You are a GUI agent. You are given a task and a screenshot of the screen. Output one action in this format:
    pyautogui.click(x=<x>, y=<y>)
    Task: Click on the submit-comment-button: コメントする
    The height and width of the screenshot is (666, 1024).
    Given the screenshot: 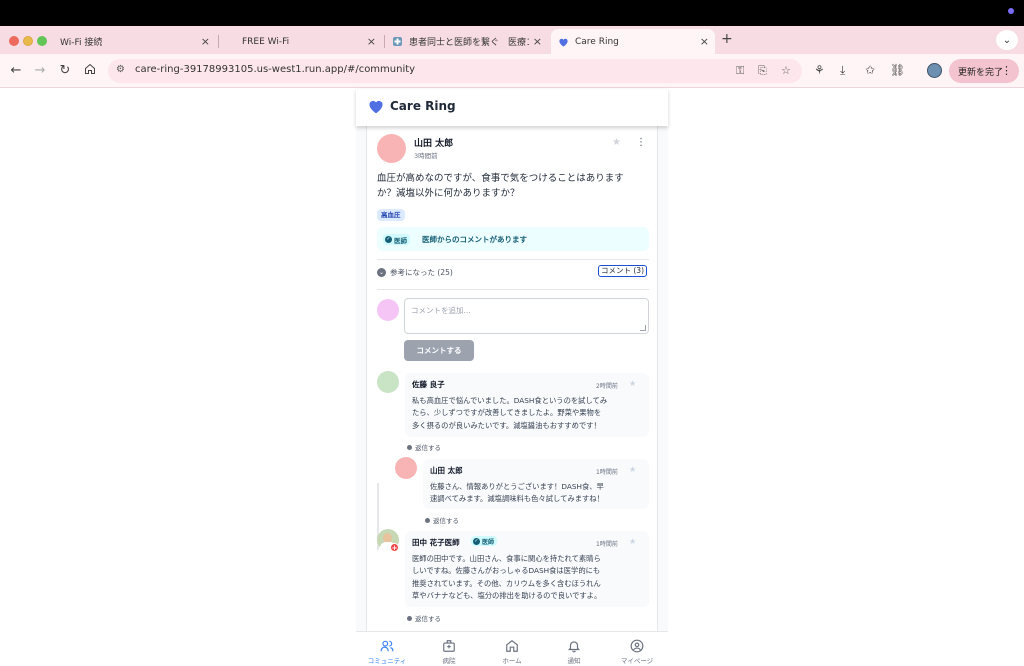 What is the action you would take?
    pyautogui.click(x=439, y=350)
    